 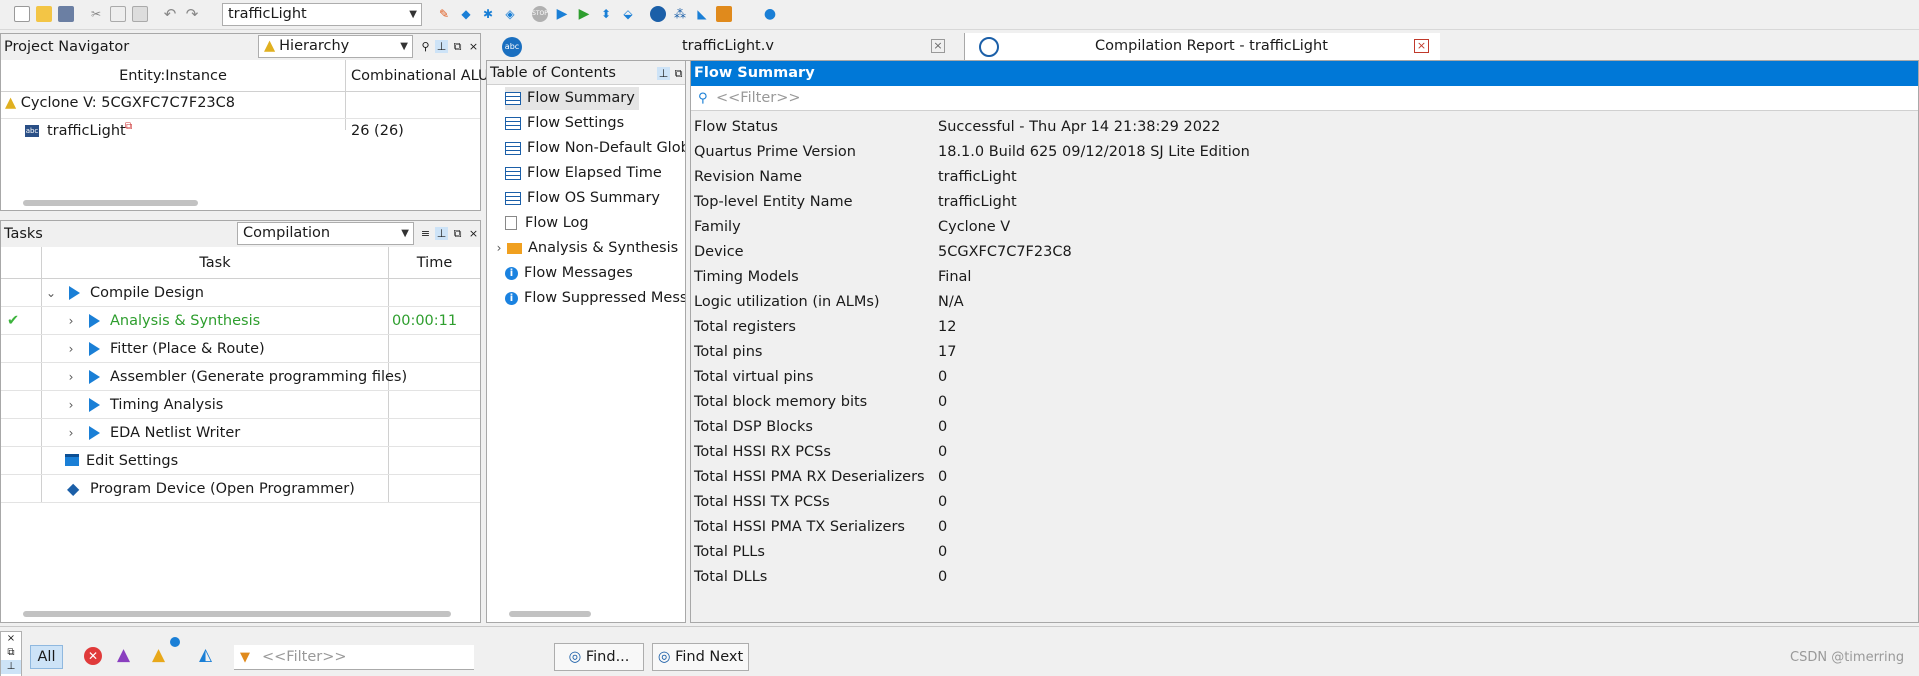 I want to click on toc-hscrollbar, so click(x=550, y=614).